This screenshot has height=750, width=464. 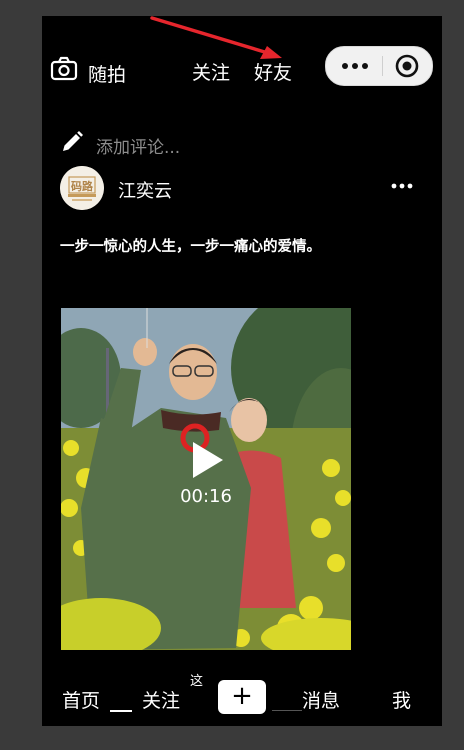 What do you see at coordinates (73, 141) in the screenshot?
I see `pencil-icon` at bounding box center [73, 141].